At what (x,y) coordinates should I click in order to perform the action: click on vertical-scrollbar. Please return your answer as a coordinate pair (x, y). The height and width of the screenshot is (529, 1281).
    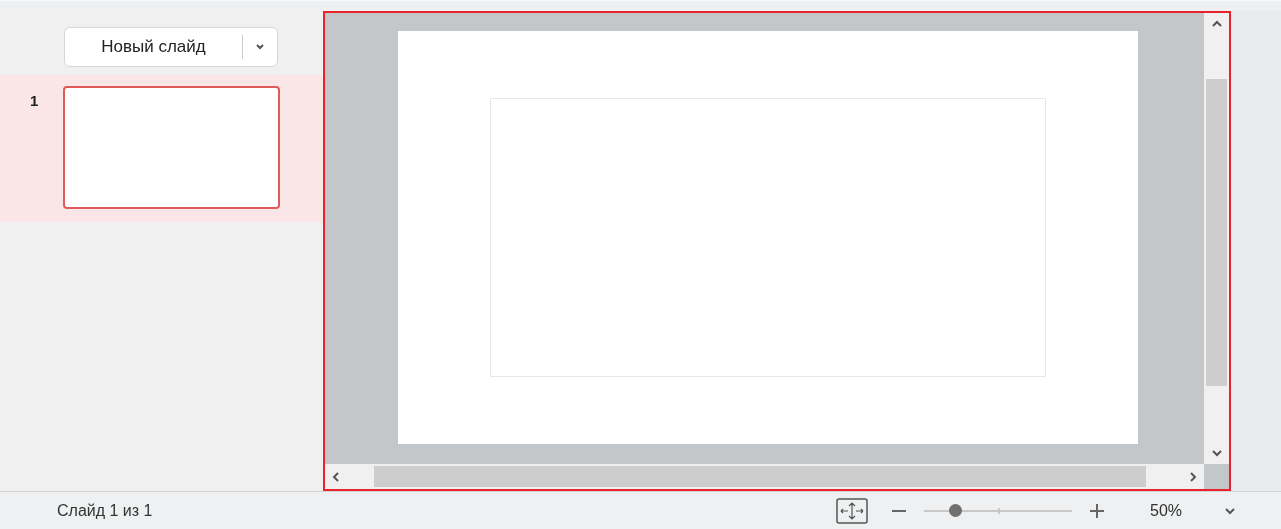
    Looking at the image, I should click on (1216, 239).